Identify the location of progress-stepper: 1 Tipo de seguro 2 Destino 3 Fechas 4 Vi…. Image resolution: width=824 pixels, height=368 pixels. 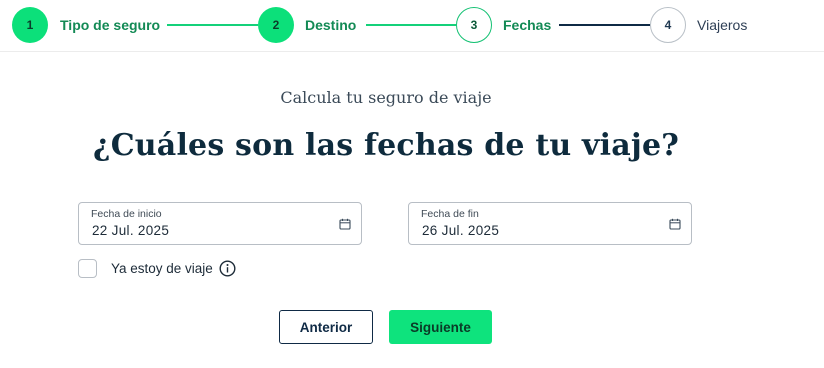
(412, 26).